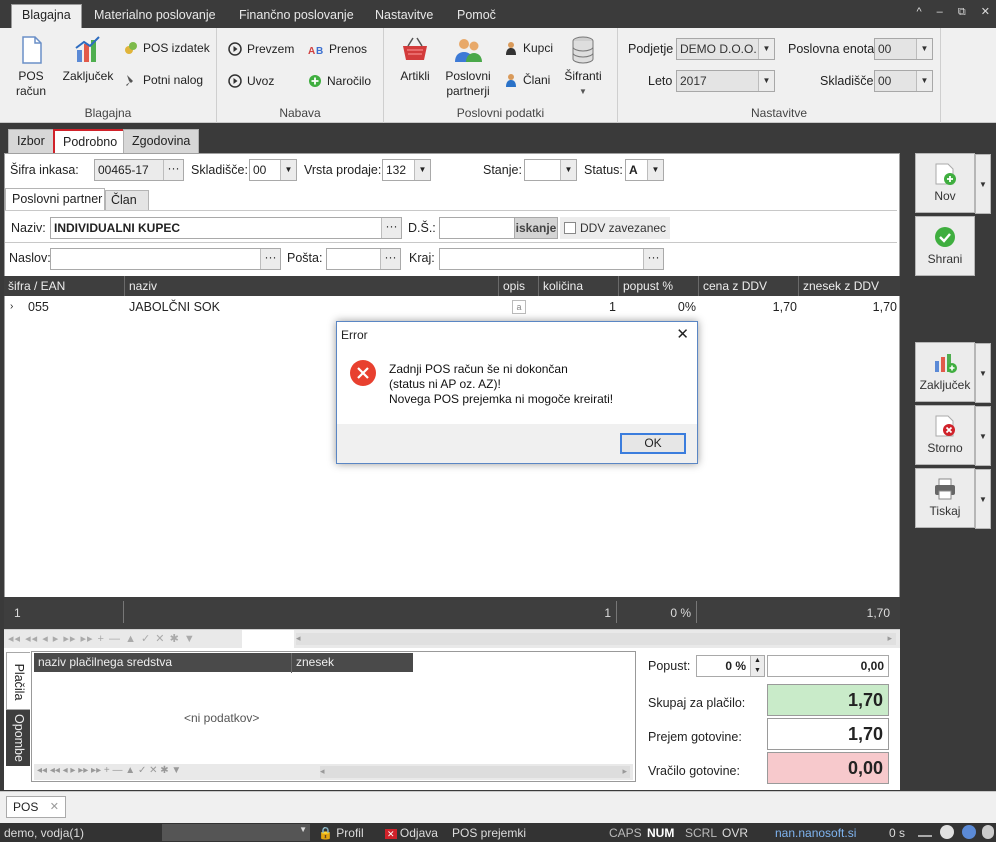  I want to click on column-header-cena: cena z DDV, so click(749, 286).